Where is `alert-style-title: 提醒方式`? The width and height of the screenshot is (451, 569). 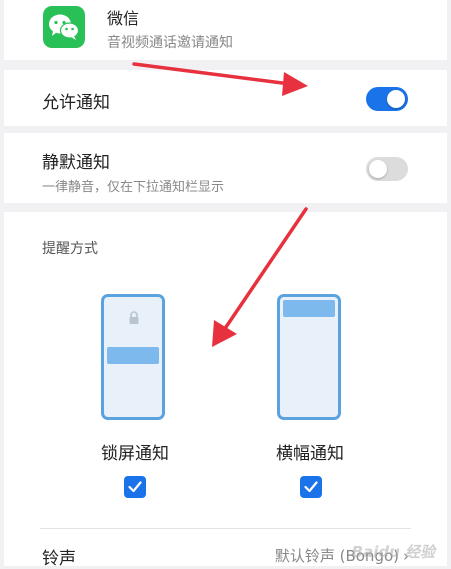 alert-style-title: 提醒方式 is located at coordinates (70, 249).